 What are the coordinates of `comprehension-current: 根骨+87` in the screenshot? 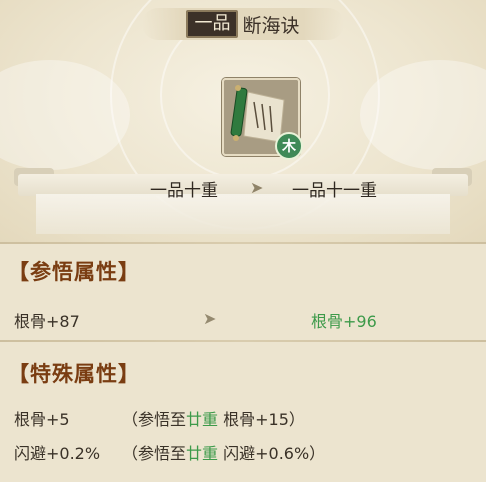 It's located at (47, 321).